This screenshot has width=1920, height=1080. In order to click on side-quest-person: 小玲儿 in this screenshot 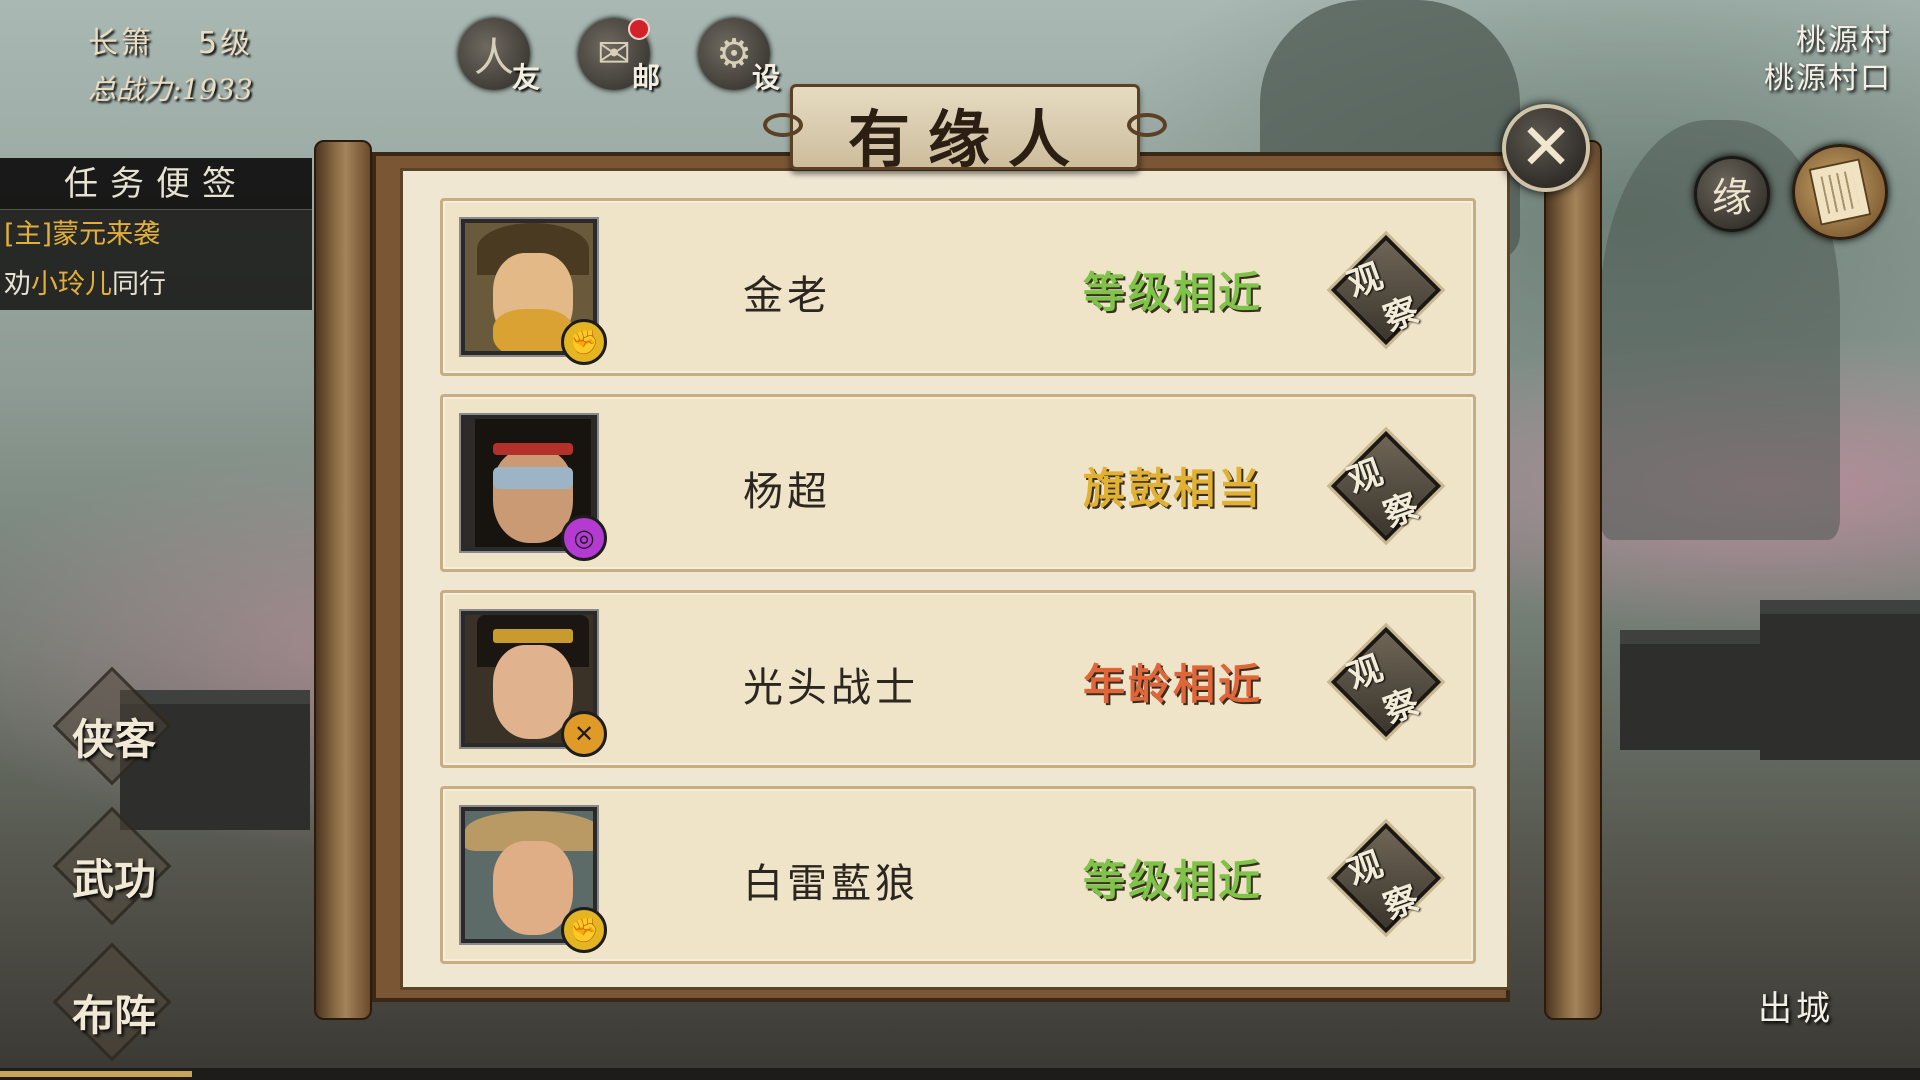, I will do `click(71, 284)`.